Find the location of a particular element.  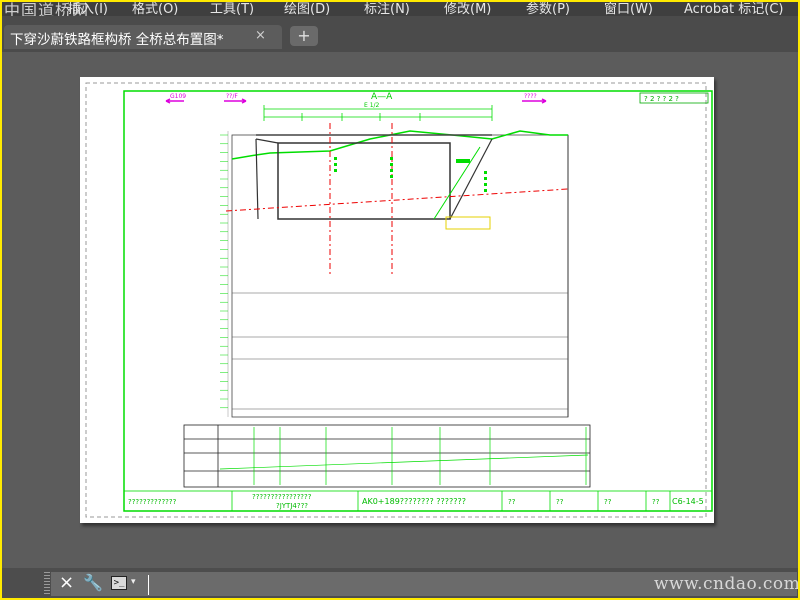

menu-parametric: 参数(P) is located at coordinates (548, 8).